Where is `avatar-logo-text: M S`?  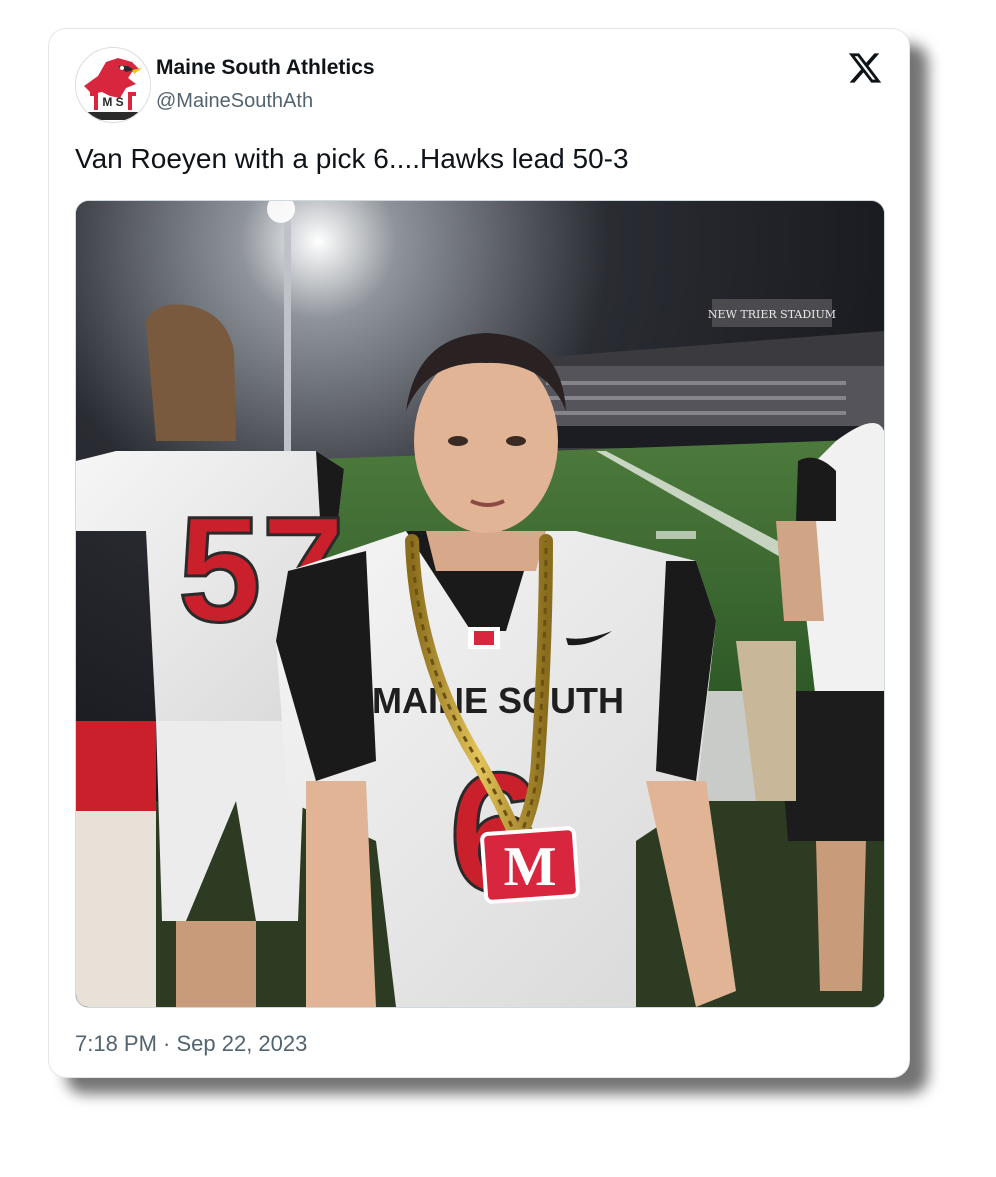
avatar-logo-text: M S is located at coordinates (112, 102).